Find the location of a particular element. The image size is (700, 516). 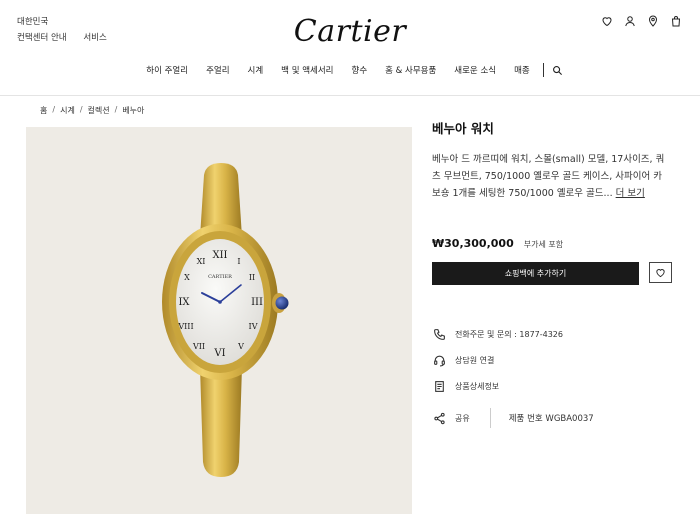

read-more-link: 더 보기 is located at coordinates (630, 193).